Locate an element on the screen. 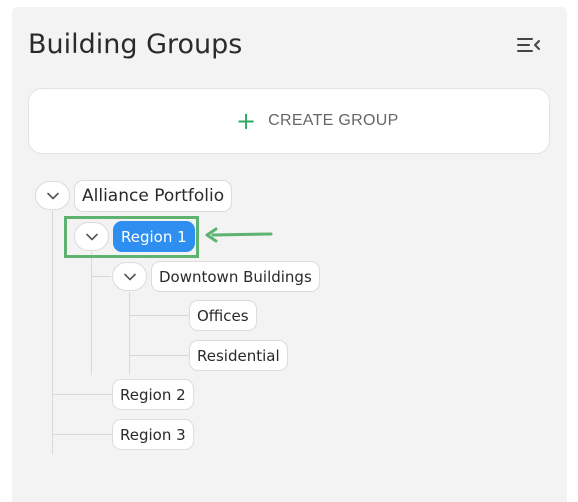  tree-node-label: Downtown Buildings is located at coordinates (235, 276).